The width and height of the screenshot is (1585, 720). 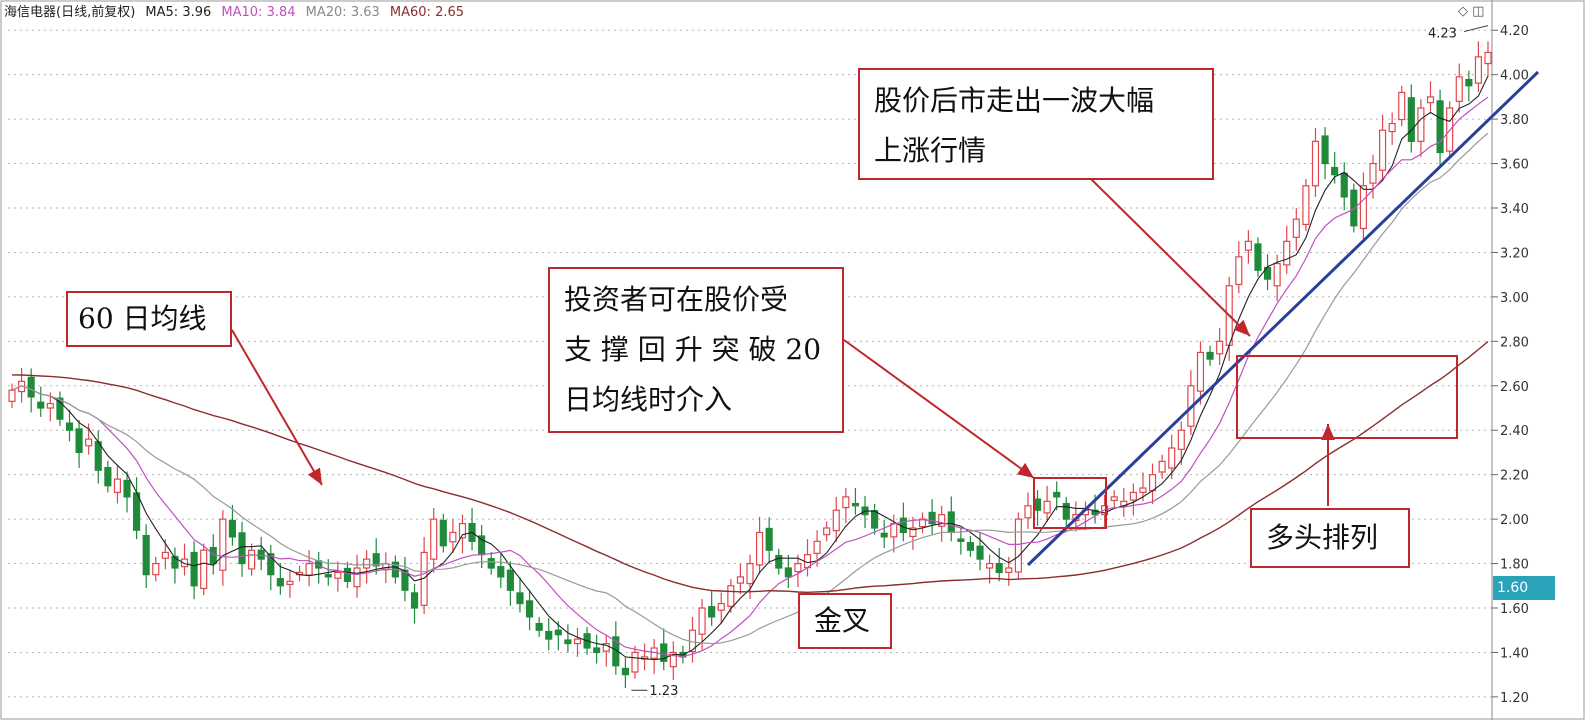 What do you see at coordinates (149, 319) in the screenshot?
I see `ma60-callout: 60 日均线` at bounding box center [149, 319].